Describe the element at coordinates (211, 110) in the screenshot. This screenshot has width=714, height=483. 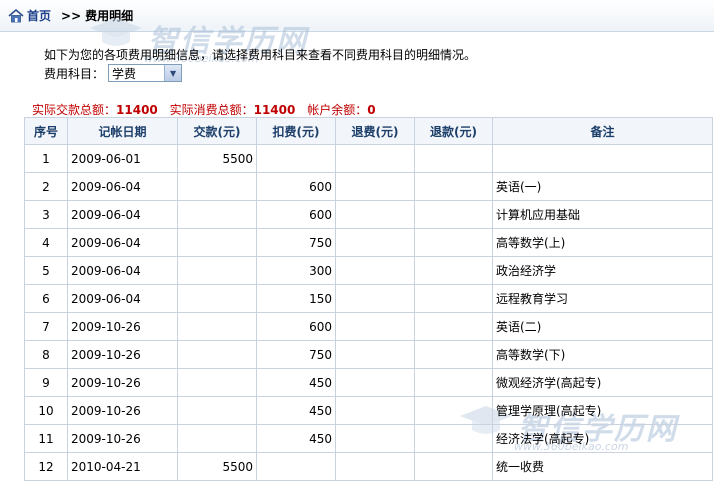
I see `consumed-total-label: 实际消费总额：` at that location.